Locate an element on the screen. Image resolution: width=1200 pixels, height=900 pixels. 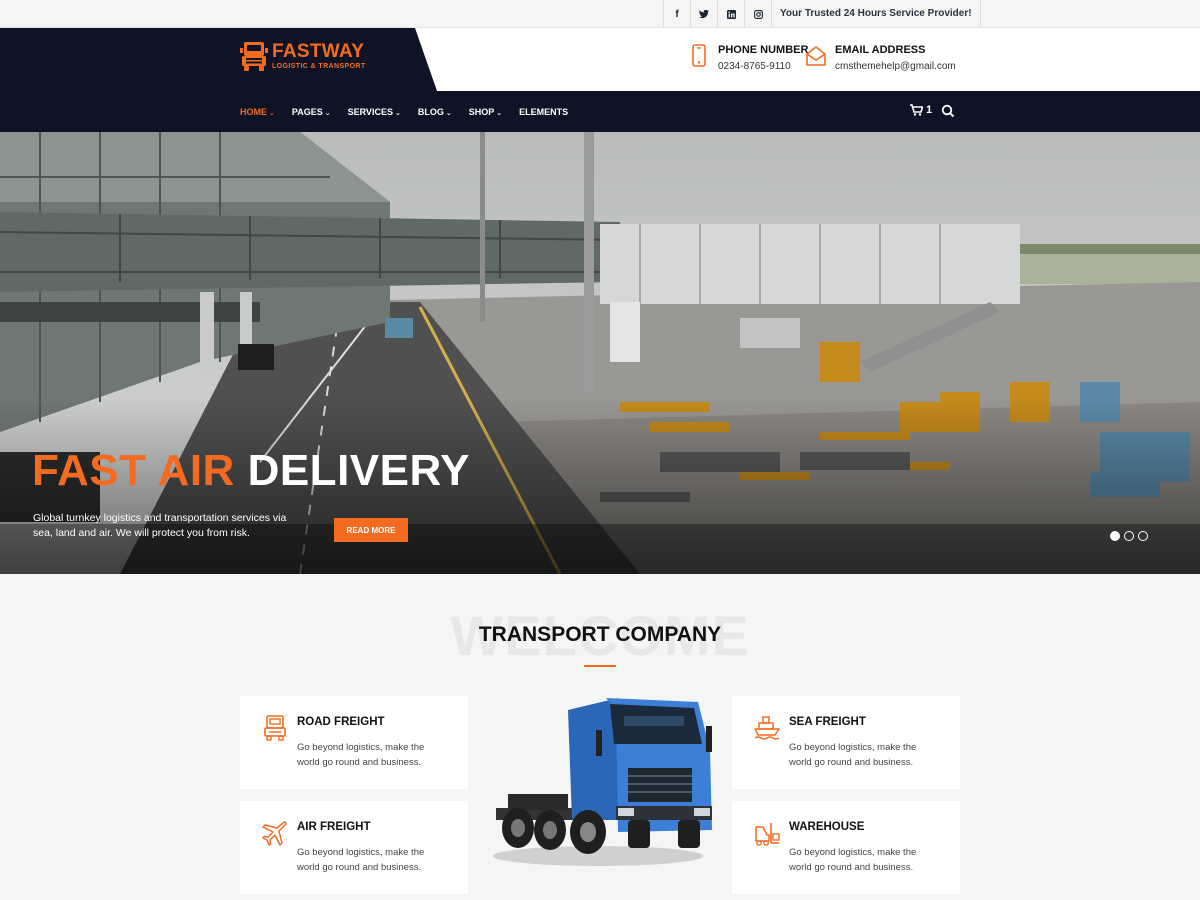
twitter-icon is located at coordinates (703, 14).